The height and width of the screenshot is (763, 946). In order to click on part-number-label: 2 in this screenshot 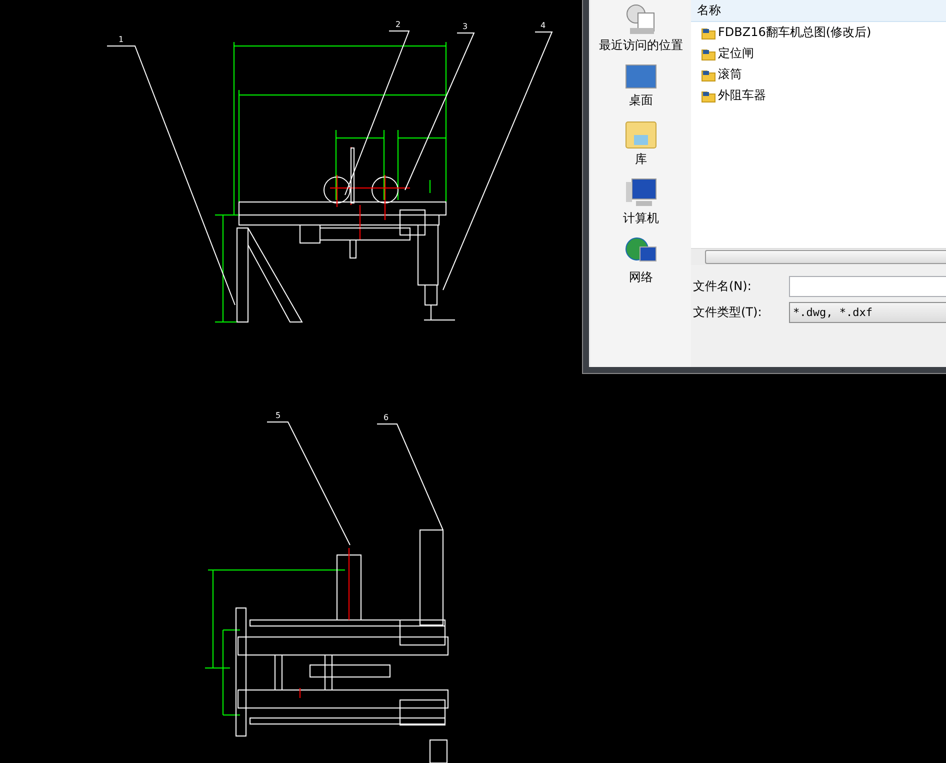, I will do `click(398, 24)`.